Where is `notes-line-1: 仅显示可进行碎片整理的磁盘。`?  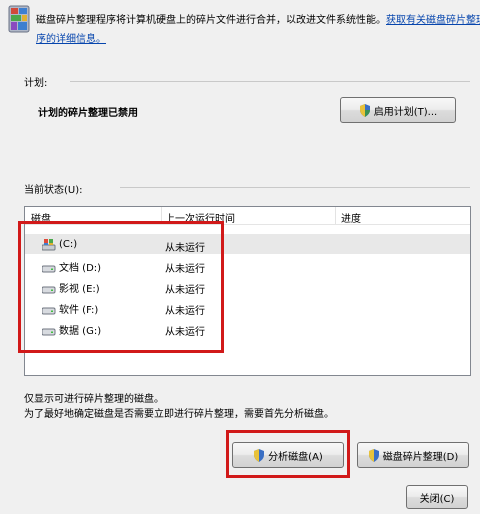 notes-line-1: 仅显示可进行碎片整理的磁盘。 is located at coordinates (94, 399).